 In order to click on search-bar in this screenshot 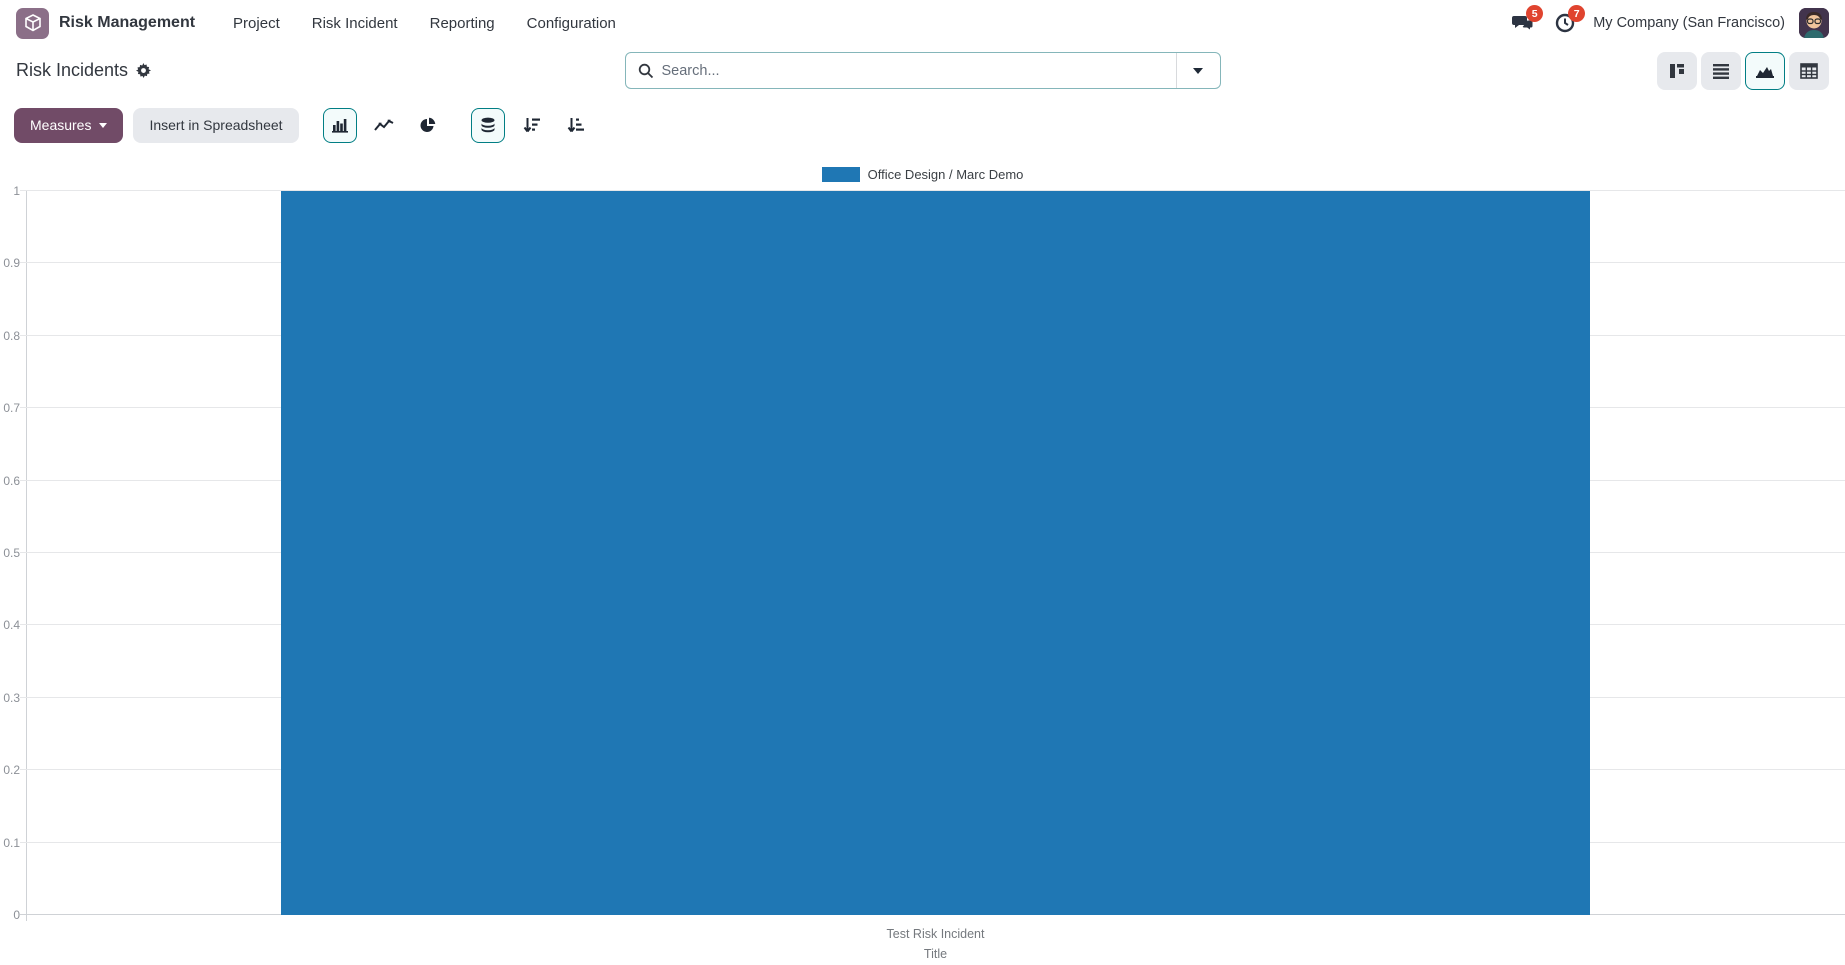, I will do `click(922, 70)`.